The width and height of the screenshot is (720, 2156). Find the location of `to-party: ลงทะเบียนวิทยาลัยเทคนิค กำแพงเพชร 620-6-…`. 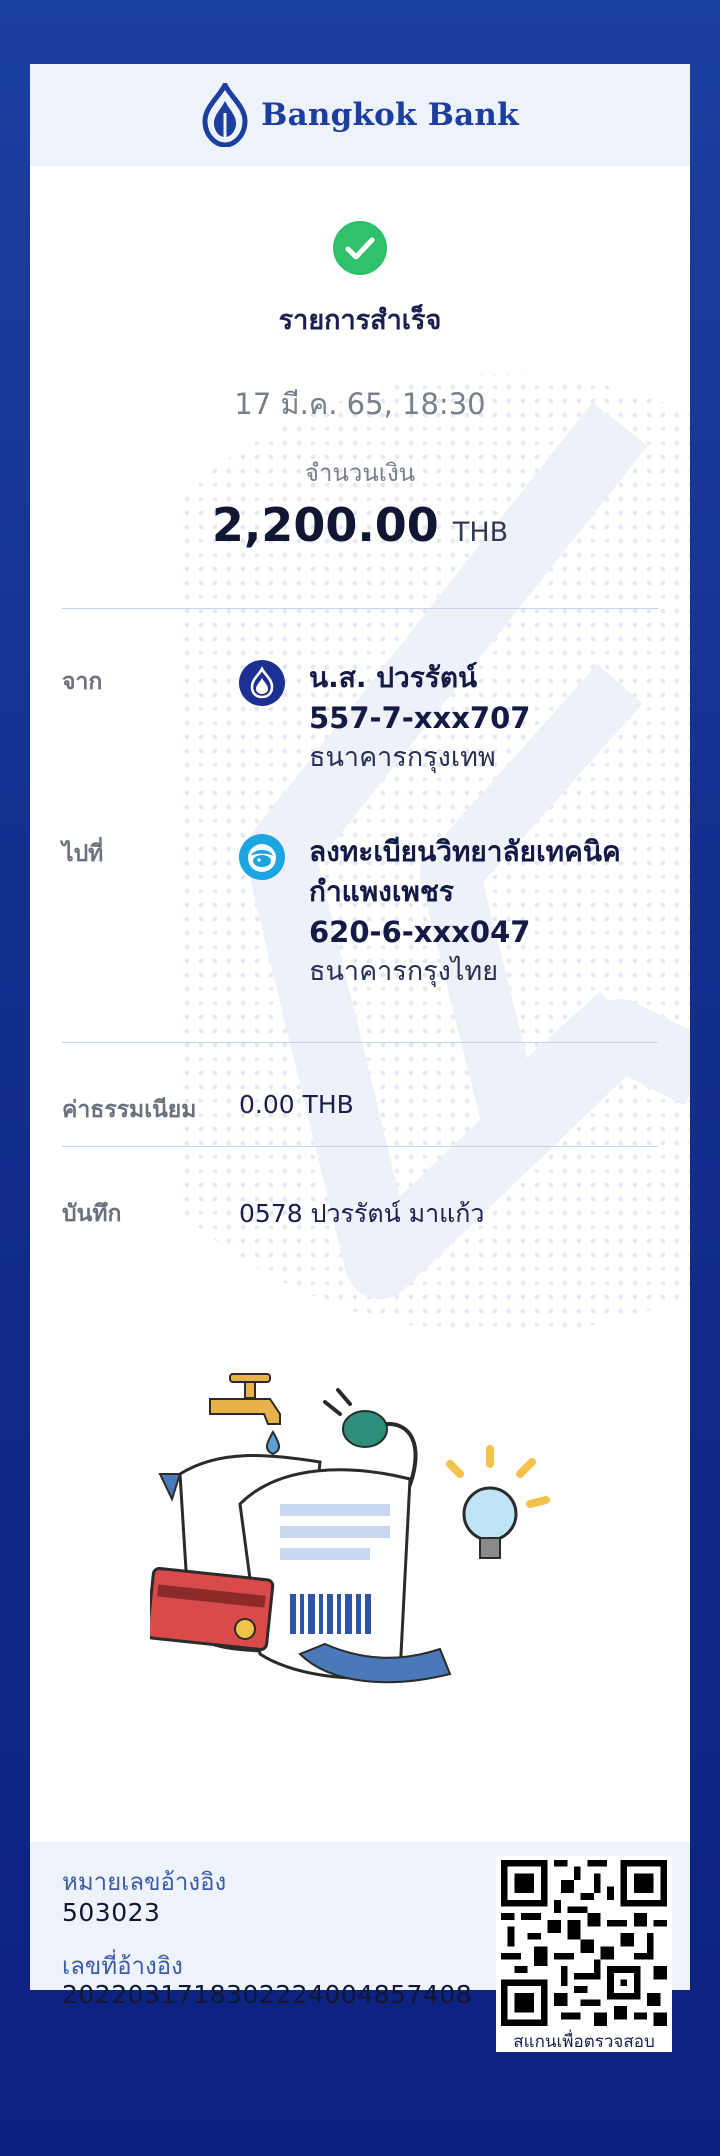

to-party: ลงทะเบียนวิทยาลัยเทคนิค กำแพงเพชร 620-6-… is located at coordinates (444, 912).